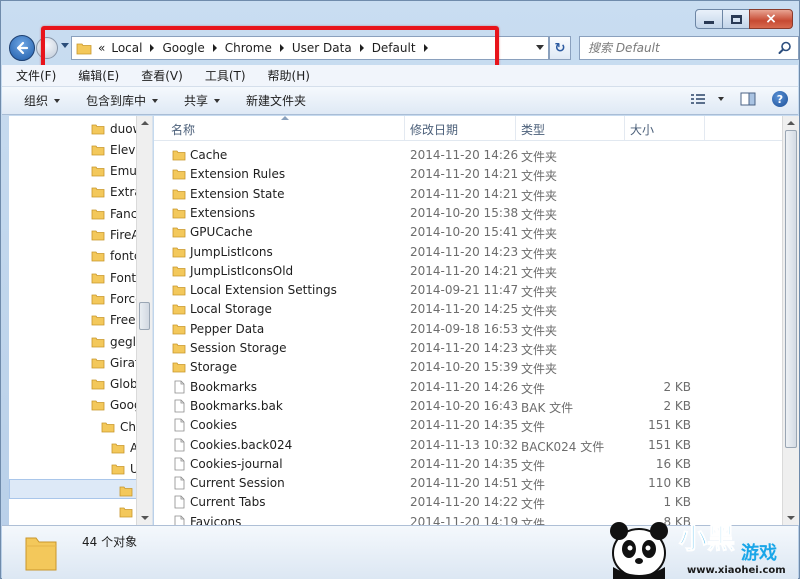 The height and width of the screenshot is (579, 800). Describe the element at coordinates (183, 129) in the screenshot. I see `column-name: 名称` at that location.